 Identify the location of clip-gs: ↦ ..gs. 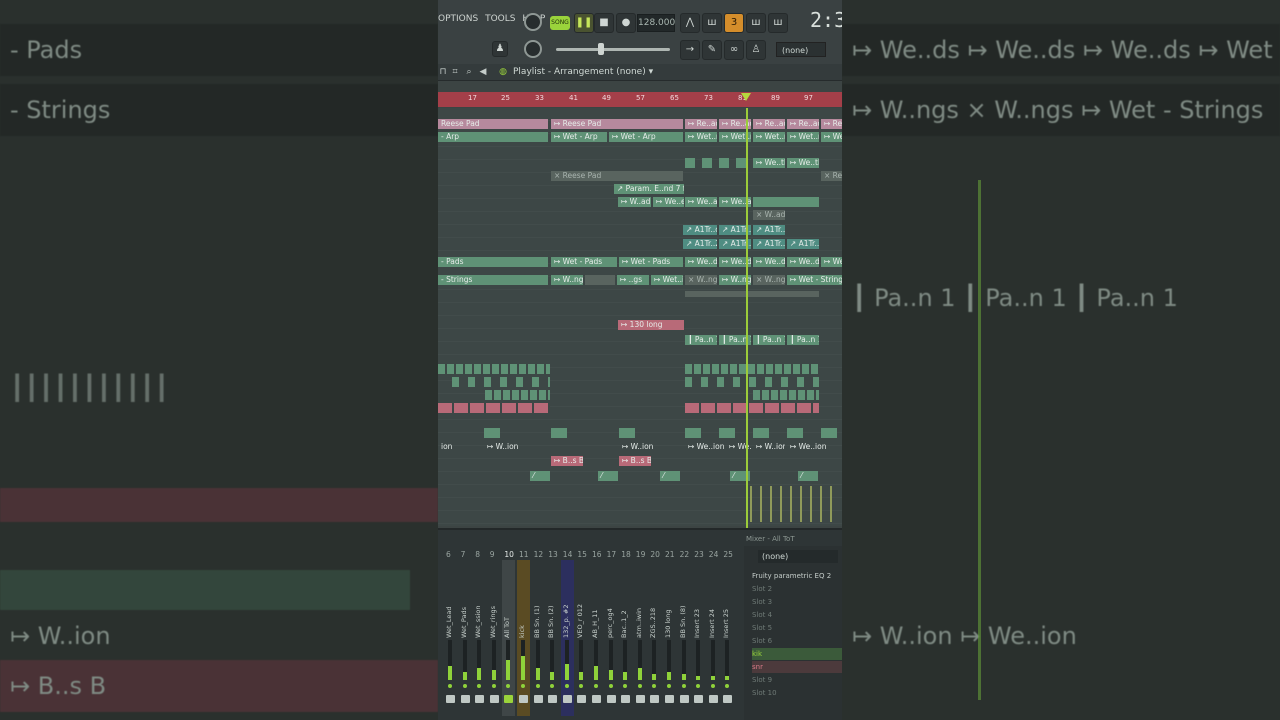
(633, 280).